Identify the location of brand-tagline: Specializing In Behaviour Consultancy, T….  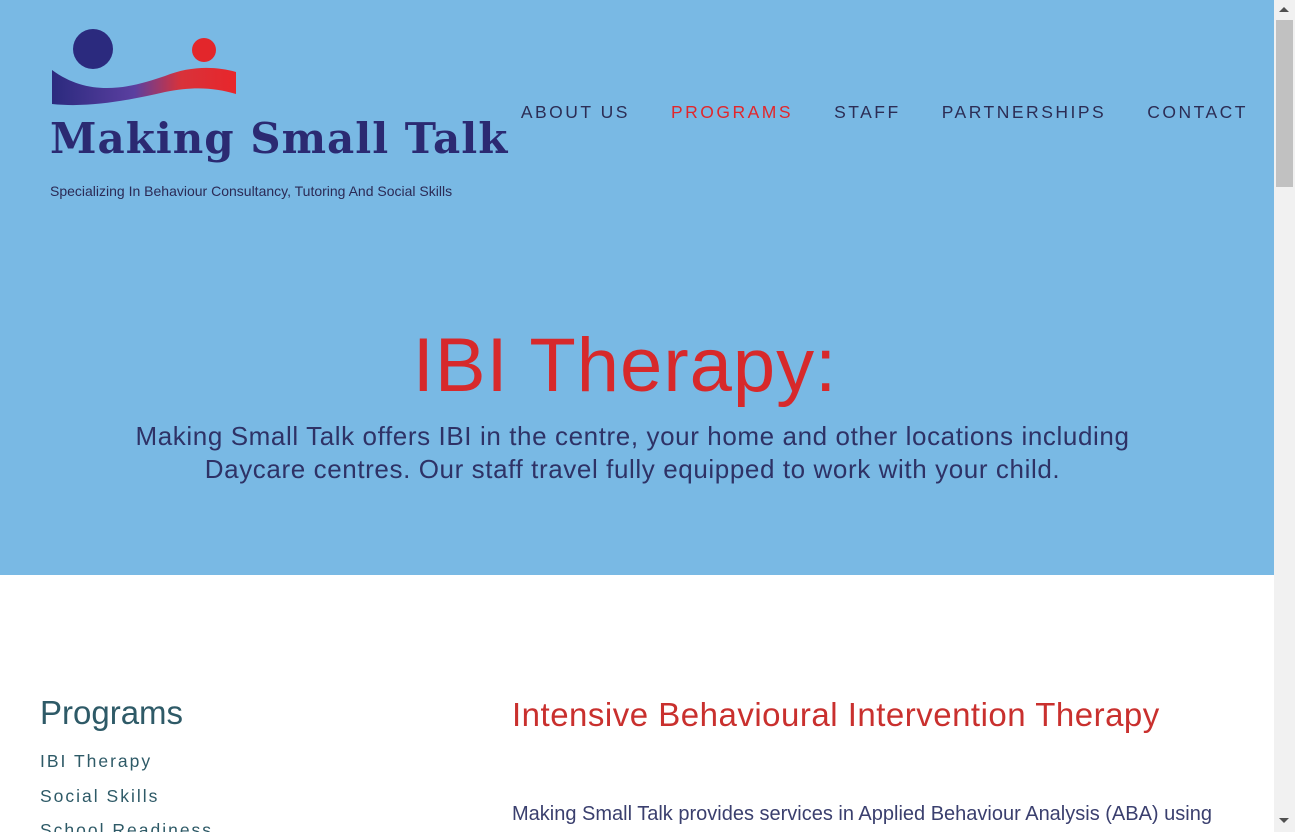
(251, 191).